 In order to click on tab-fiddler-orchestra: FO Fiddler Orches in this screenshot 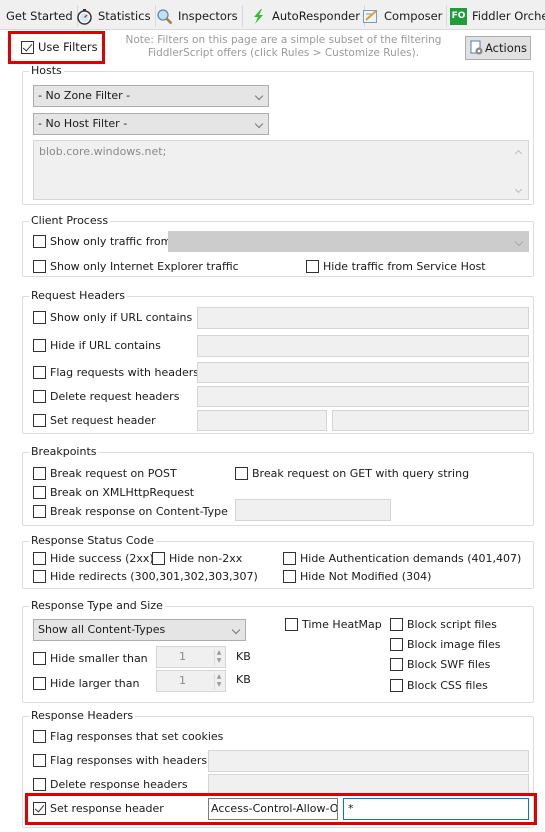, I will do `click(495, 16)`.